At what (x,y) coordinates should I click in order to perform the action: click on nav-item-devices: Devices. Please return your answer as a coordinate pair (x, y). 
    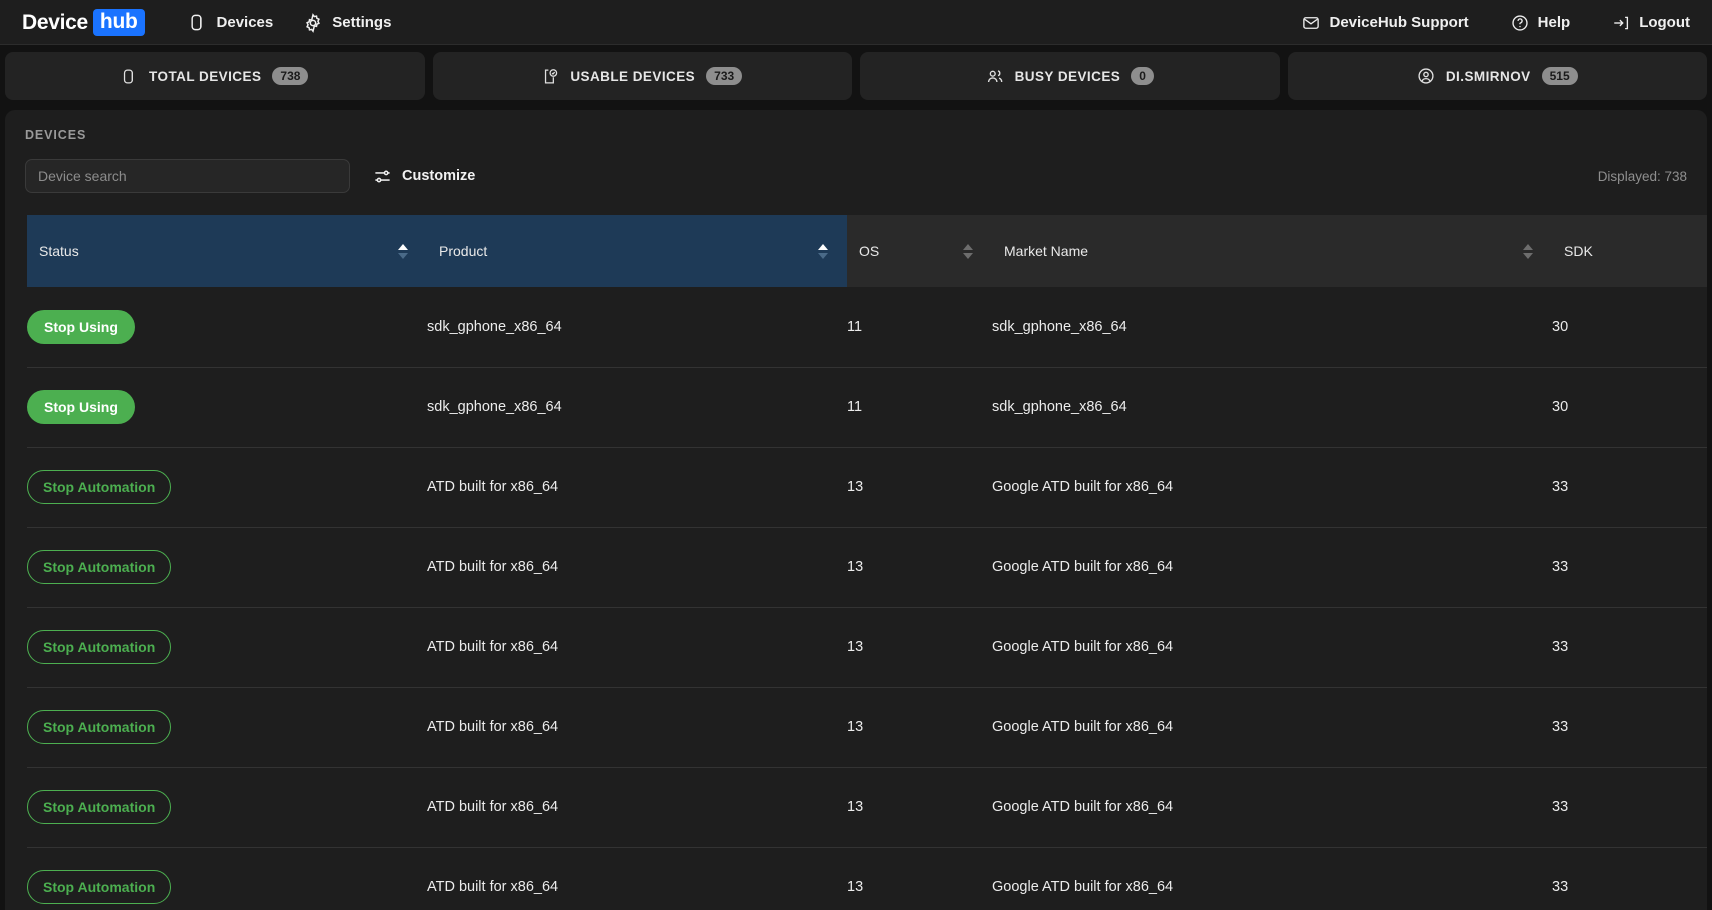
    Looking at the image, I should click on (231, 22).